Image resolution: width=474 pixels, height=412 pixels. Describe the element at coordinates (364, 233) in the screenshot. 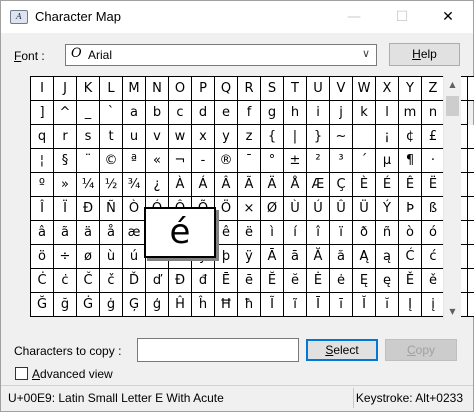

I see `char-cell: ð` at that location.